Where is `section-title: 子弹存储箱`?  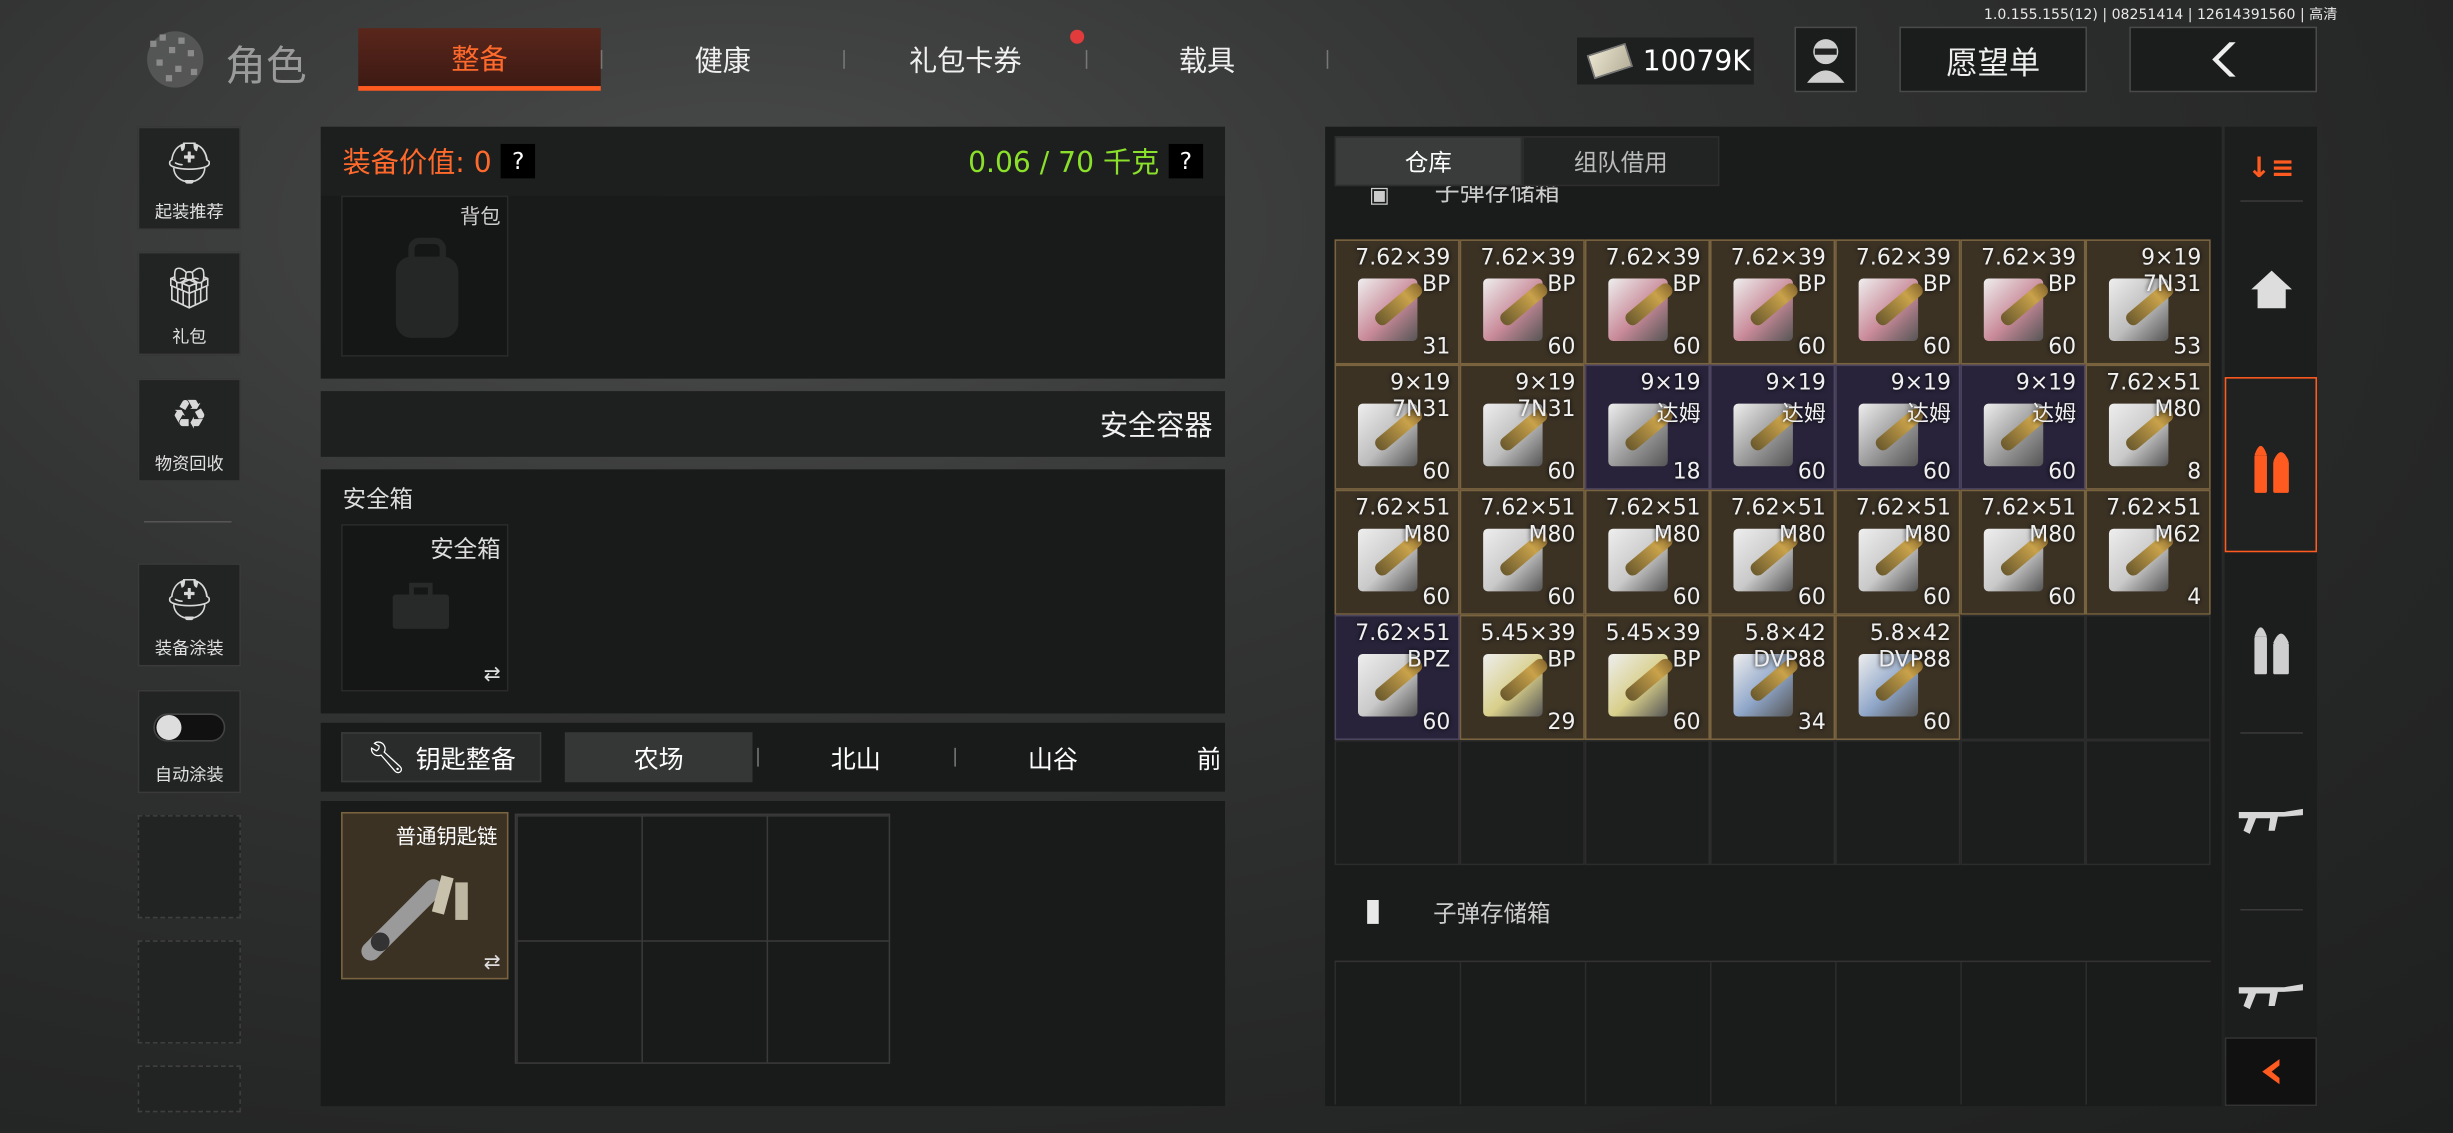
section-title: 子弹存储箱 is located at coordinates (1492, 913).